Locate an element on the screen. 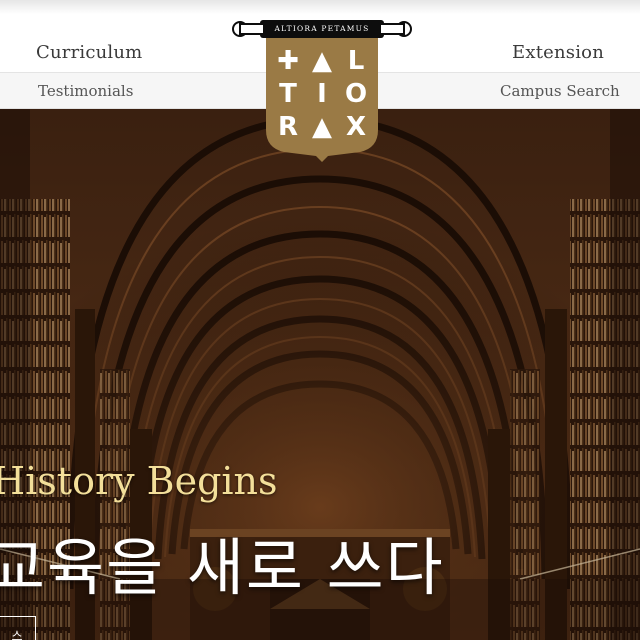 This screenshot has width=640, height=640. nav-curriculum: Curriculum is located at coordinates (89, 52).